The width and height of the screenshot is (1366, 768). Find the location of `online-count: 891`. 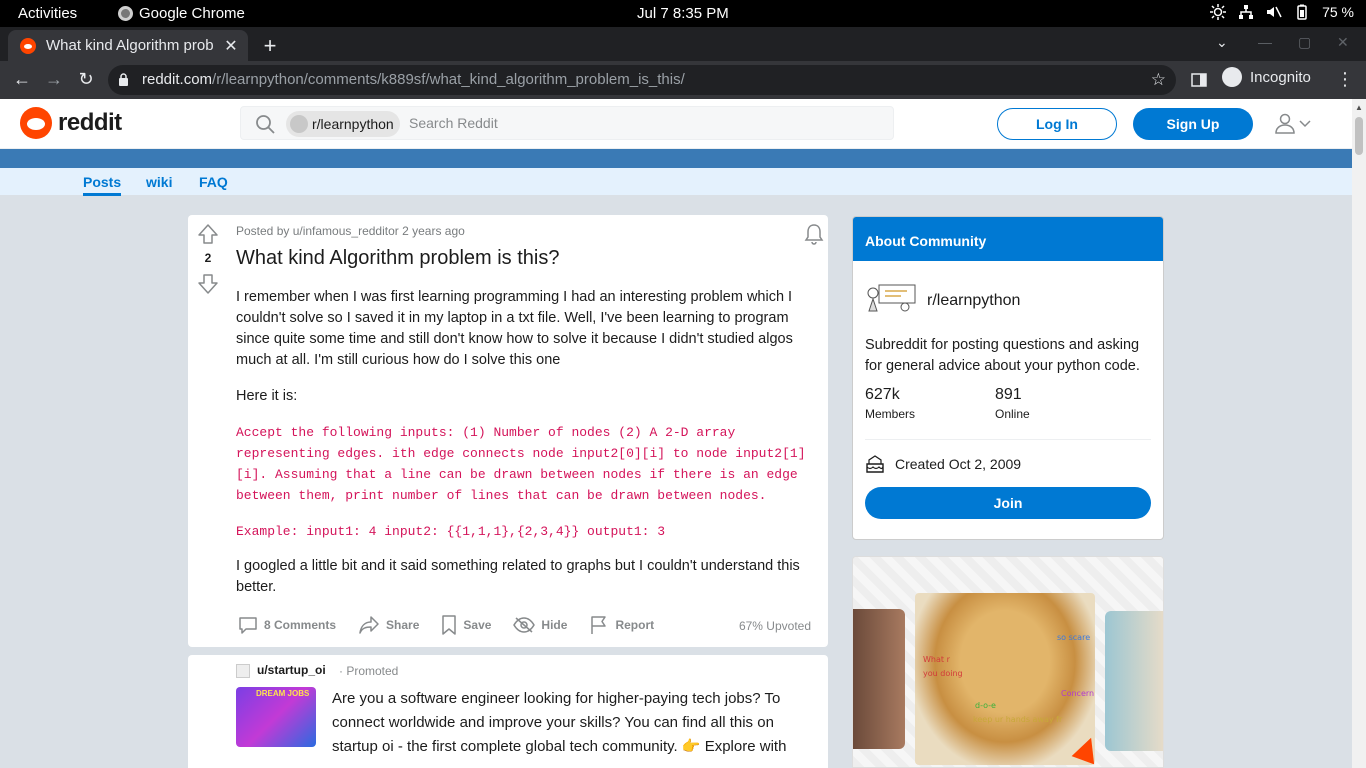

online-count: 891 is located at coordinates (1008, 394).